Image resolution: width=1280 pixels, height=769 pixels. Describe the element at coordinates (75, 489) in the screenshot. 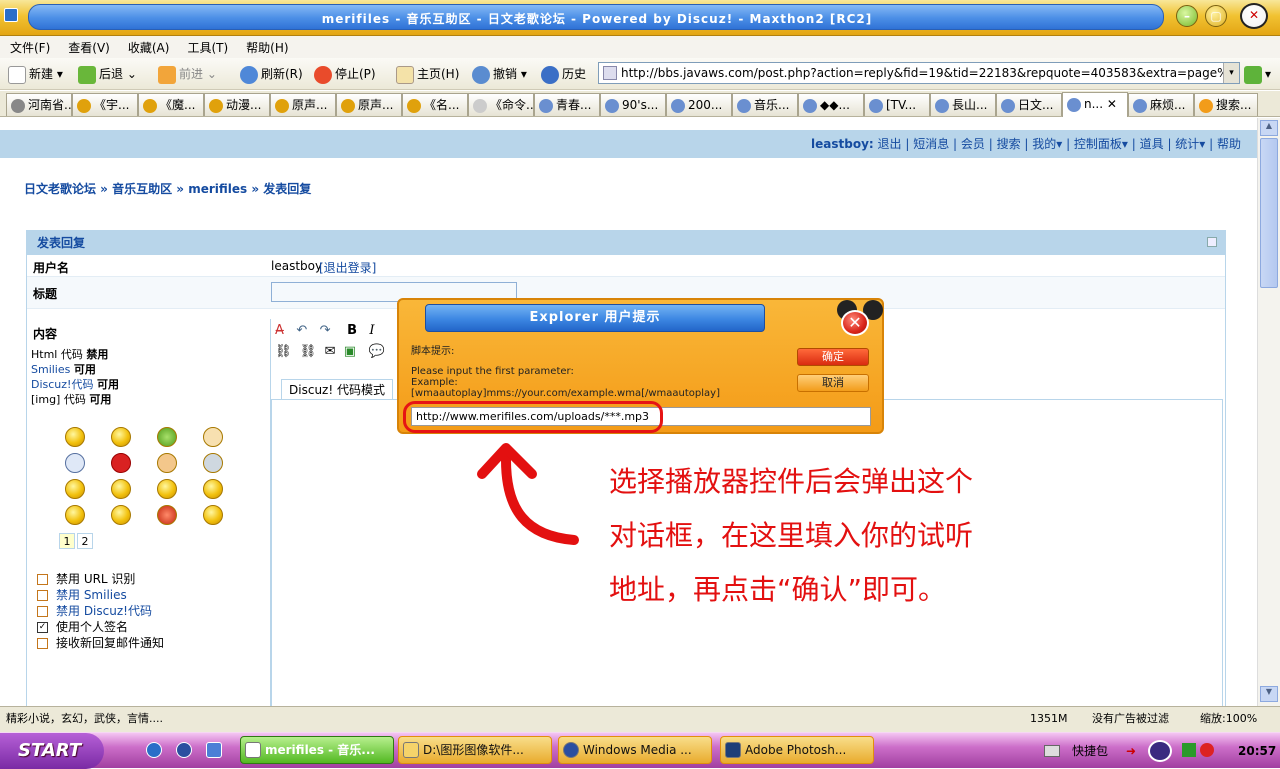

I see `happy-icon` at that location.